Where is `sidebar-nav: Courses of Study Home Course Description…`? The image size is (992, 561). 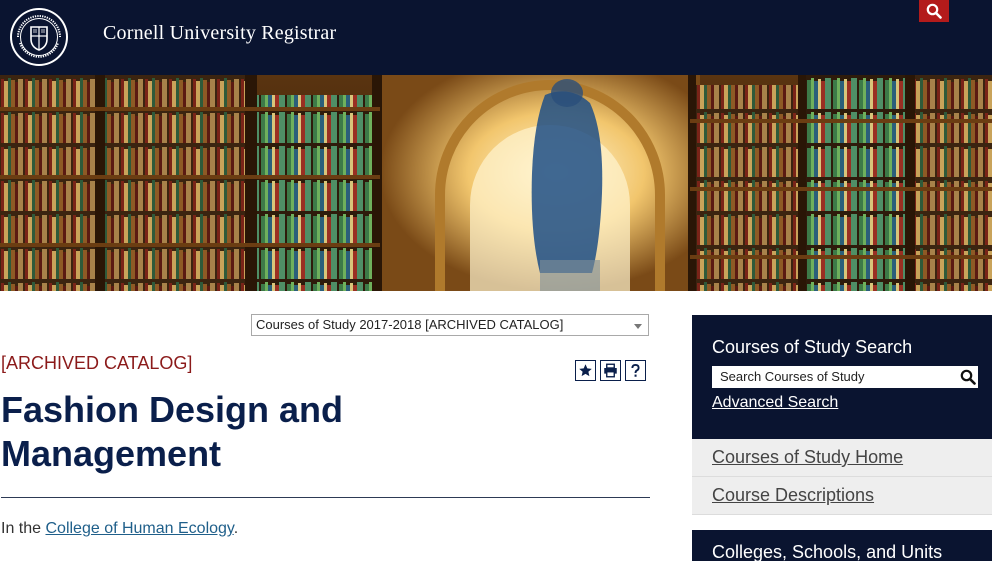
sidebar-nav: Courses of Study Home Course Description… is located at coordinates (842, 477).